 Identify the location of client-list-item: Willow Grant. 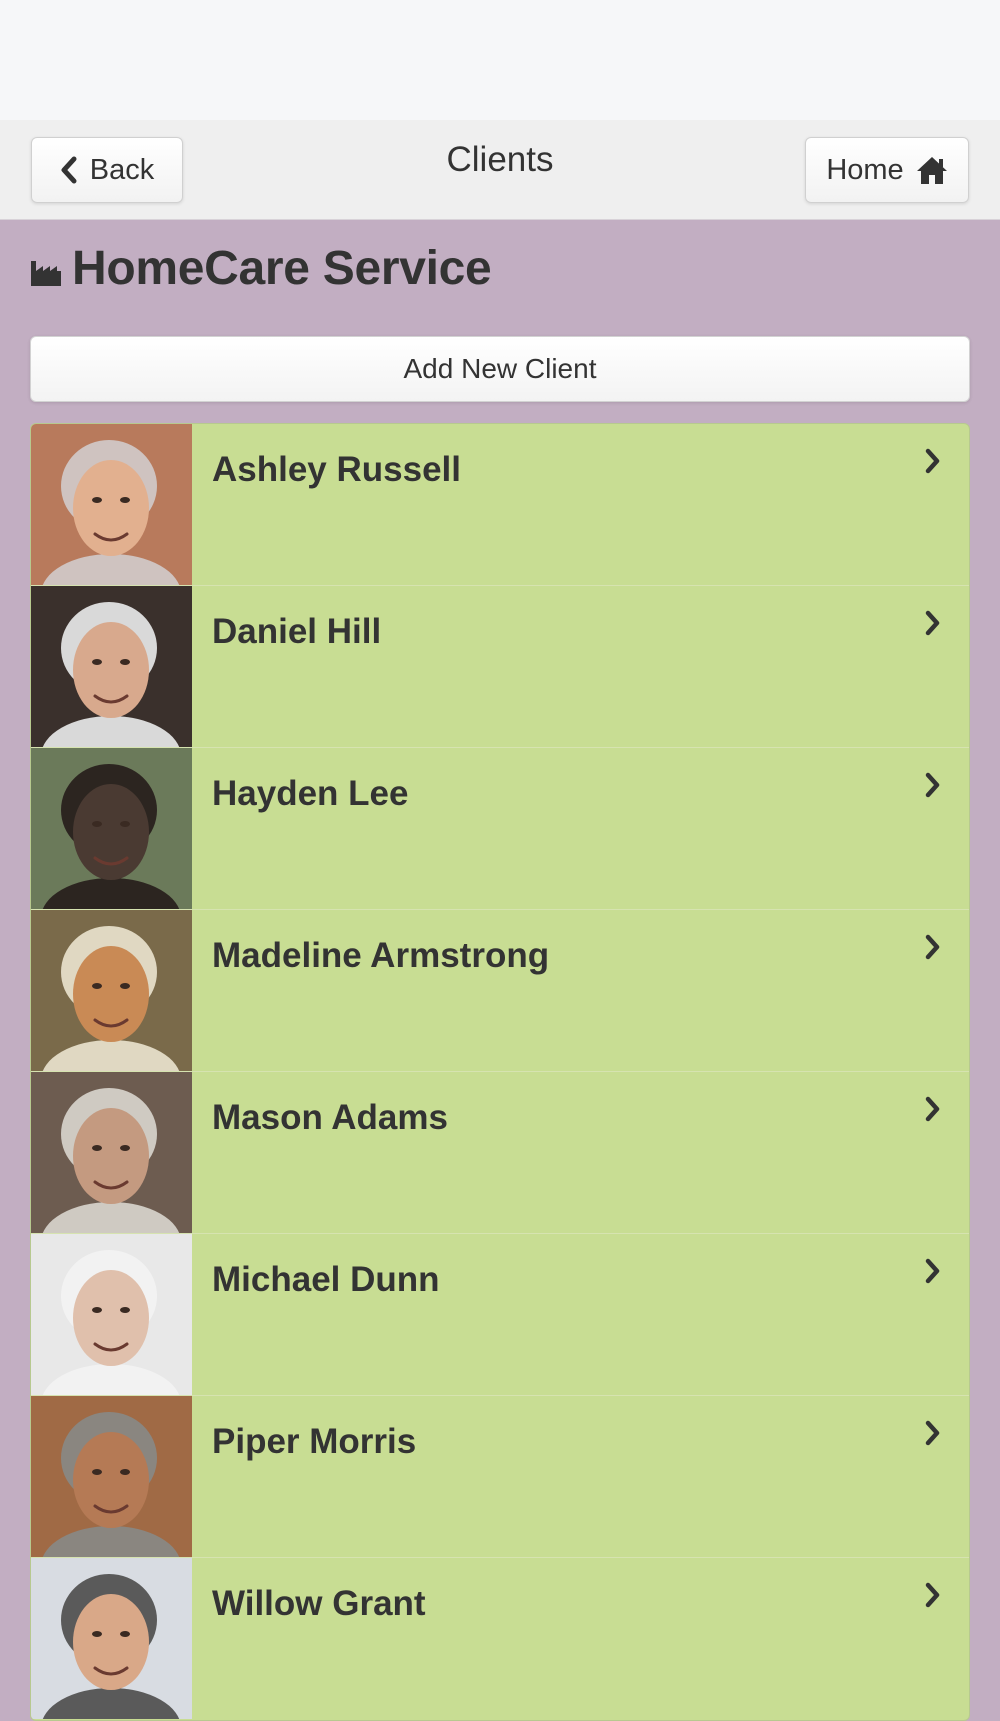
(500, 1639).